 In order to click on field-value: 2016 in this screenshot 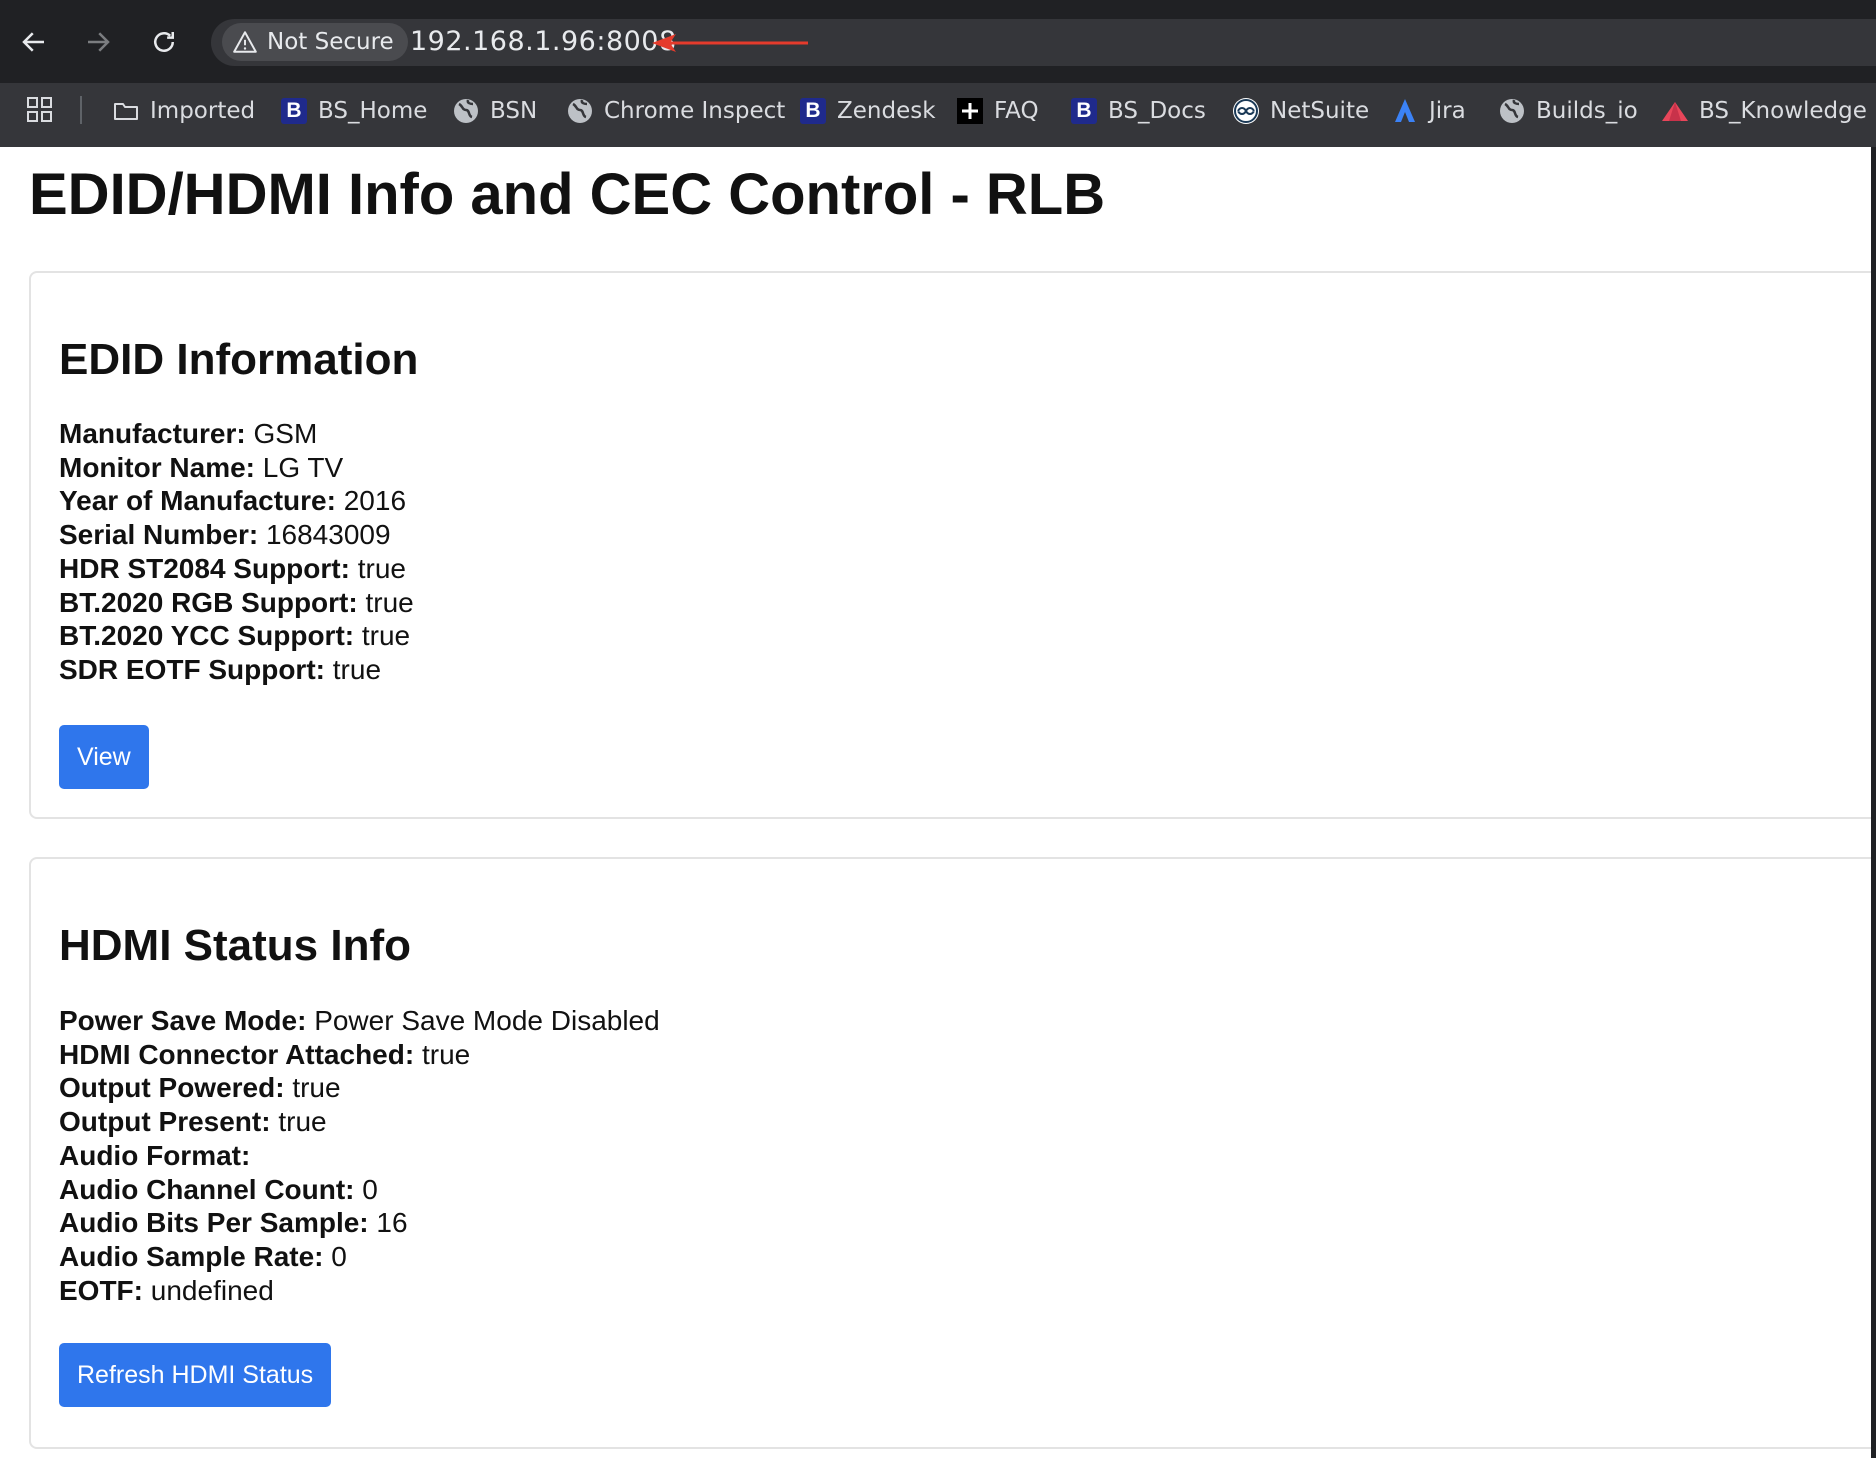, I will do `click(375, 501)`.